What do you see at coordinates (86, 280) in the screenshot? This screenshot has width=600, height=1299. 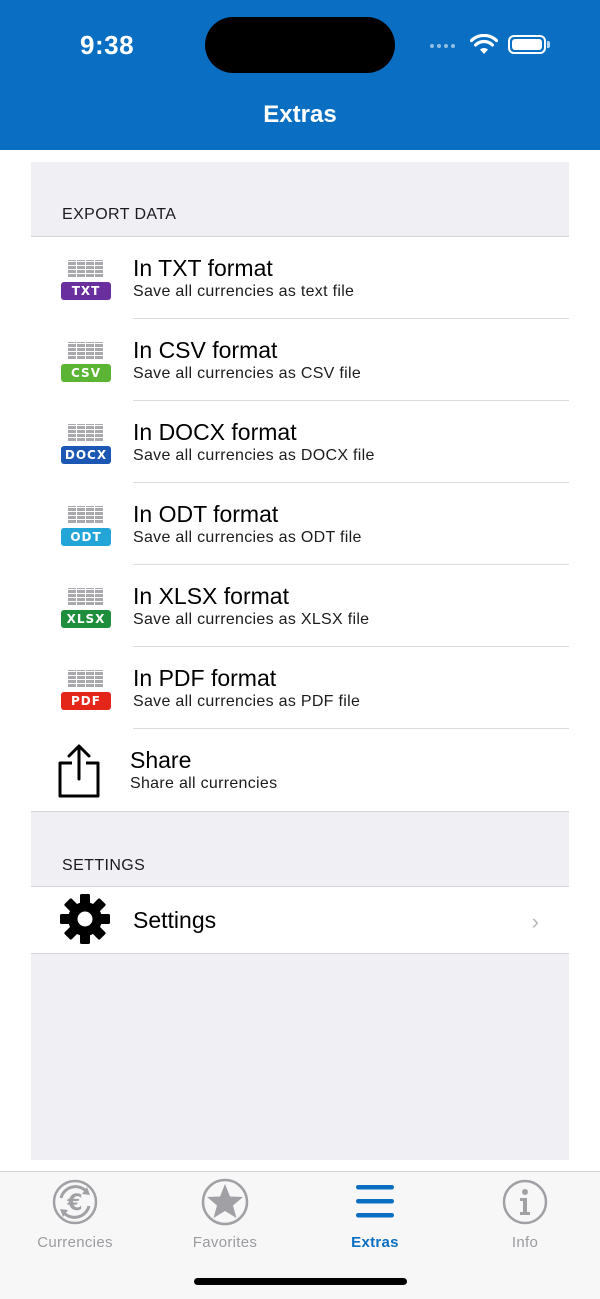 I see `txt-file-icon: TXT` at bounding box center [86, 280].